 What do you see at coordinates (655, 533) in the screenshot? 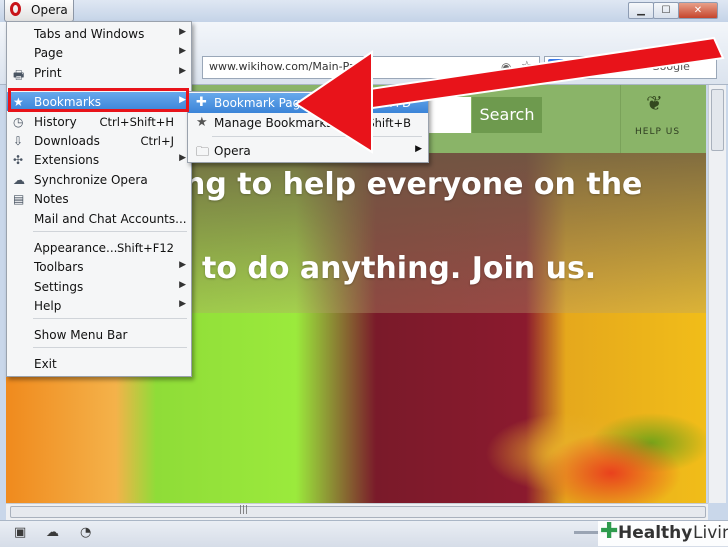
I see `watermark-brand: Healthy` at bounding box center [655, 533].